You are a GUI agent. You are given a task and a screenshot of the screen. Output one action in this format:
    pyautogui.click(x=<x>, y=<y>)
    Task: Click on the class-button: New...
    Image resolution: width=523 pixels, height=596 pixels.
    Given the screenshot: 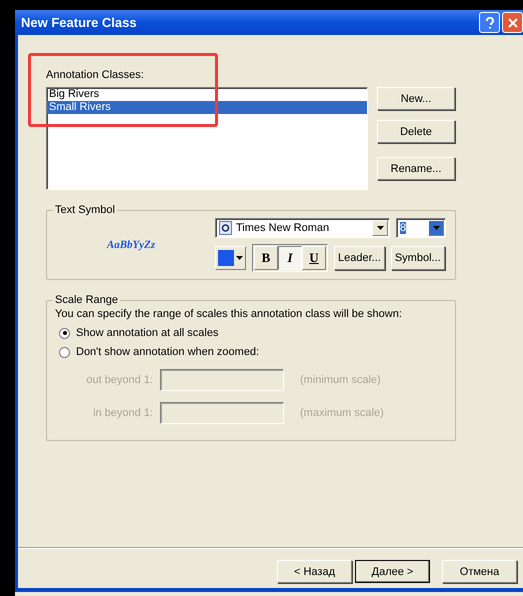 What is the action you would take?
    pyautogui.click(x=416, y=98)
    